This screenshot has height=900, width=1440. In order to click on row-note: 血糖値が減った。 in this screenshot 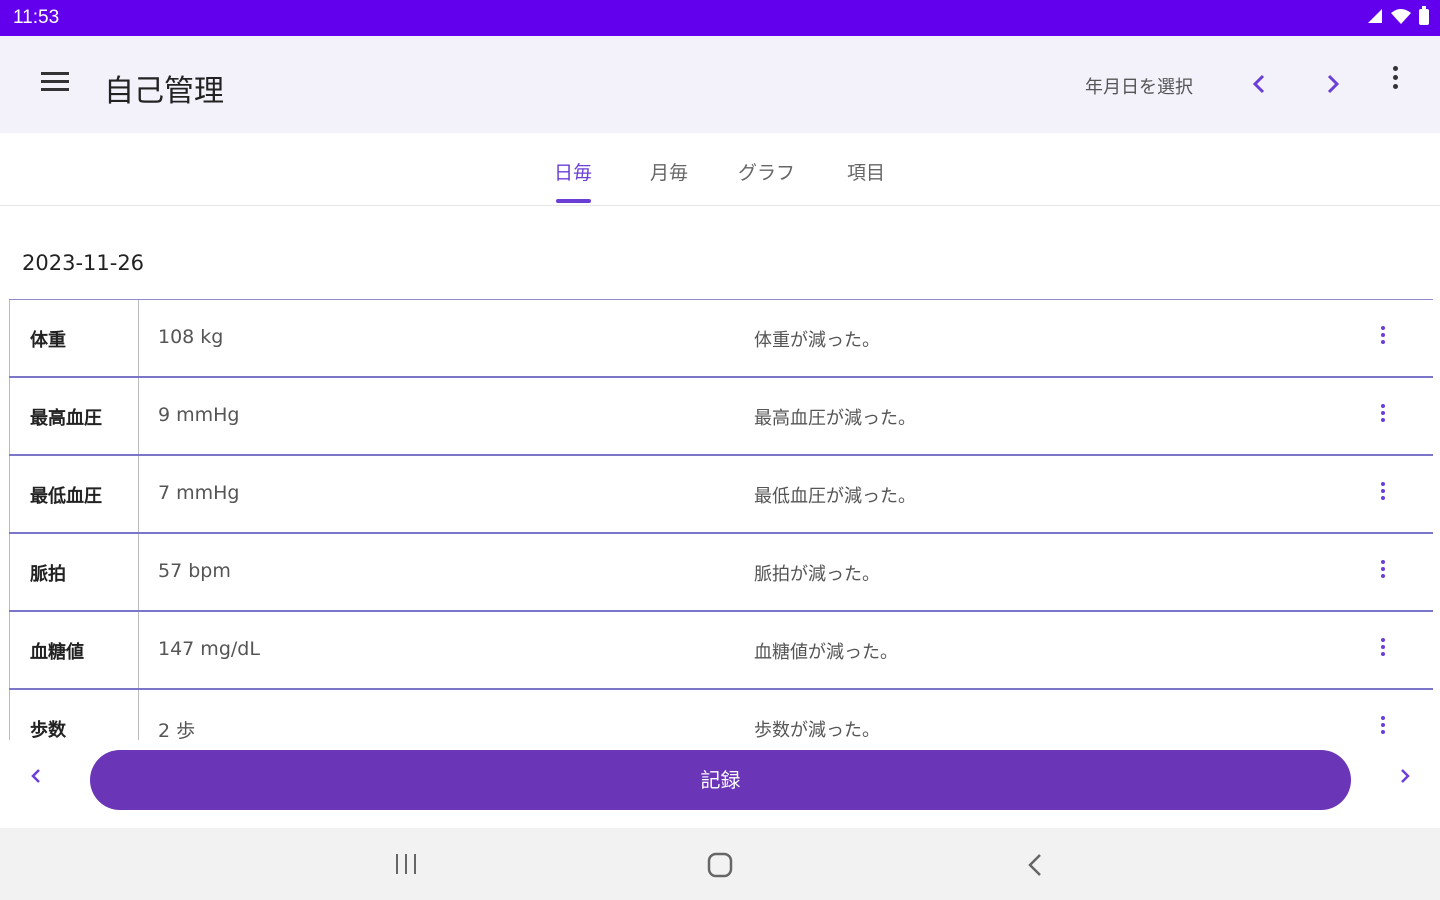, I will do `click(826, 652)`.